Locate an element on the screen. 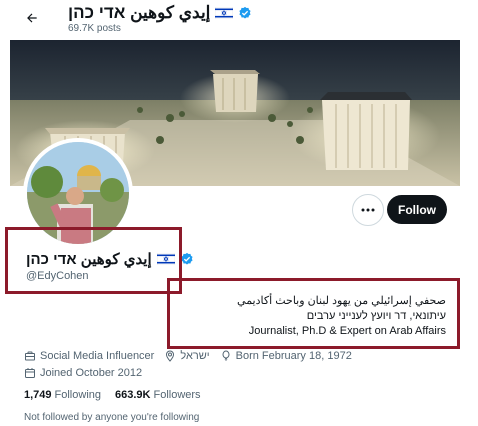 The height and width of the screenshot is (426, 478). meta-category: Social Media Influencer is located at coordinates (89, 356).